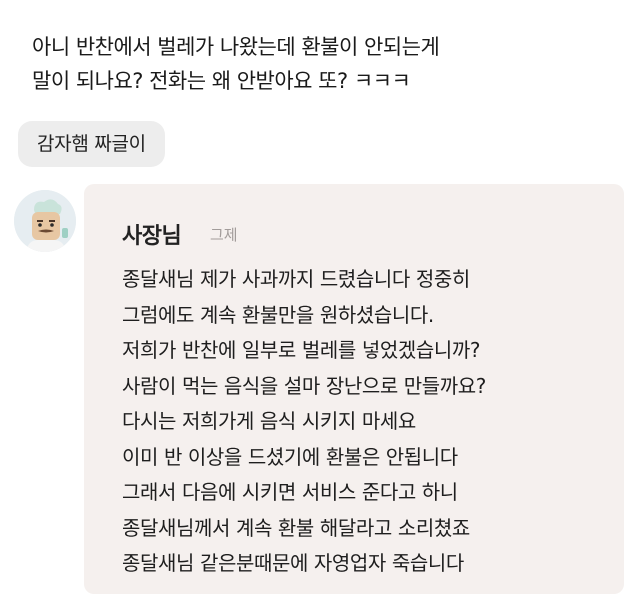  Describe the element at coordinates (221, 81) in the screenshot. I see `review-line: 말이 되나요? 전화는 왜 안받아요 또? ㅋㅋㅋ` at that location.